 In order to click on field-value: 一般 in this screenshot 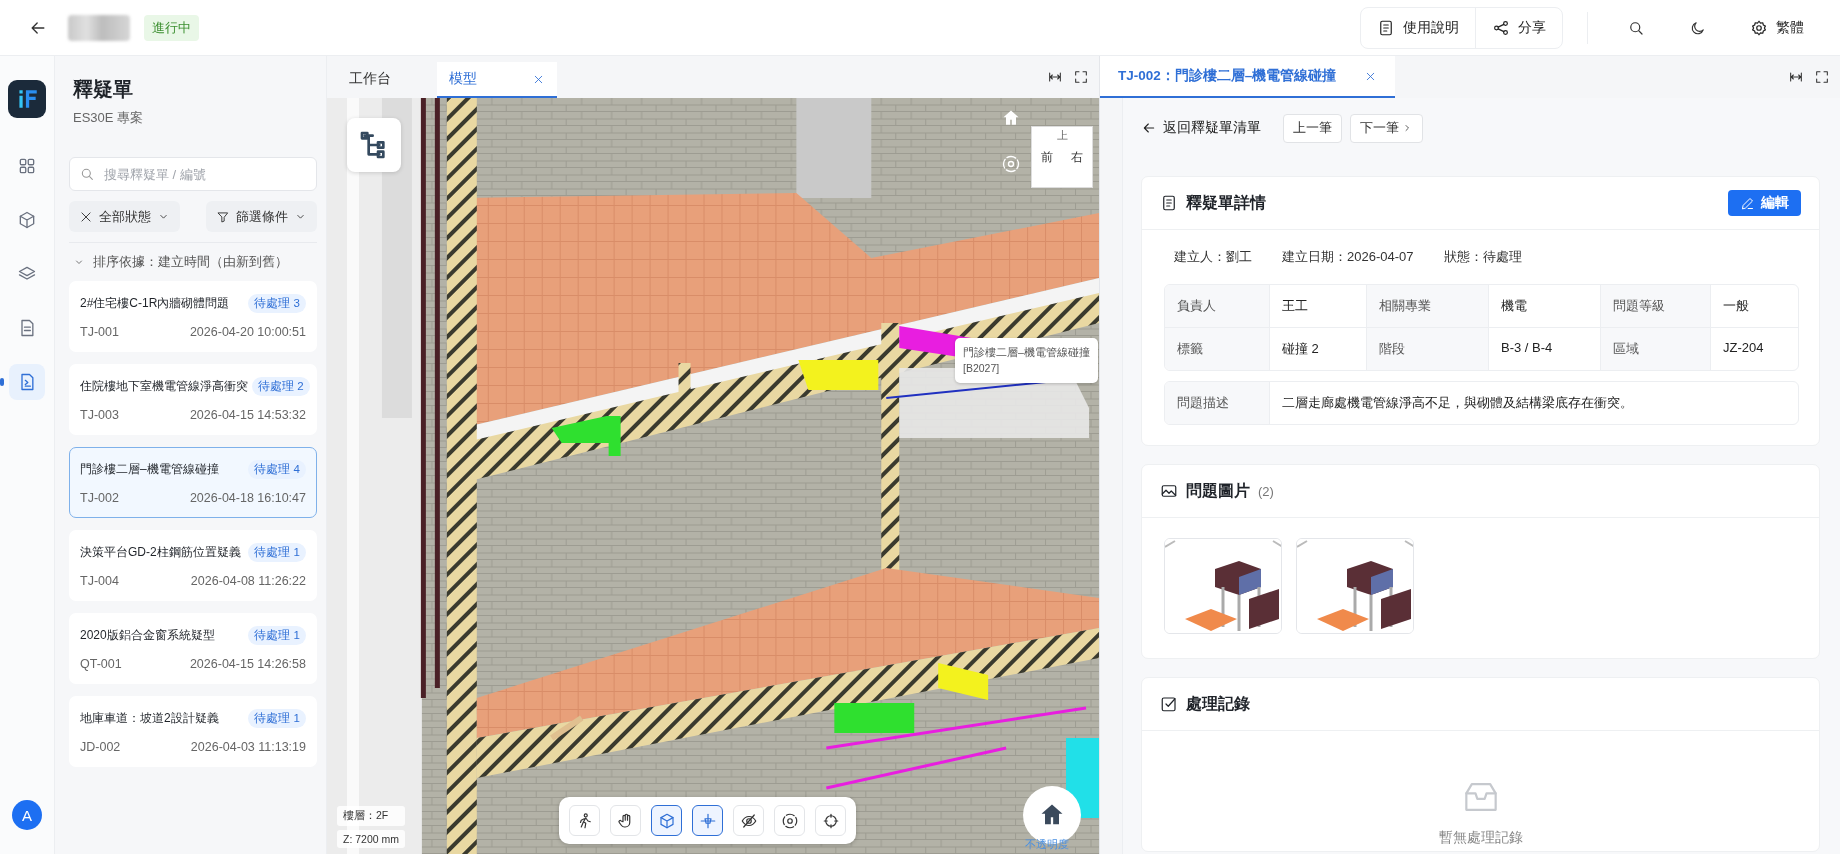, I will do `click(1736, 306)`.